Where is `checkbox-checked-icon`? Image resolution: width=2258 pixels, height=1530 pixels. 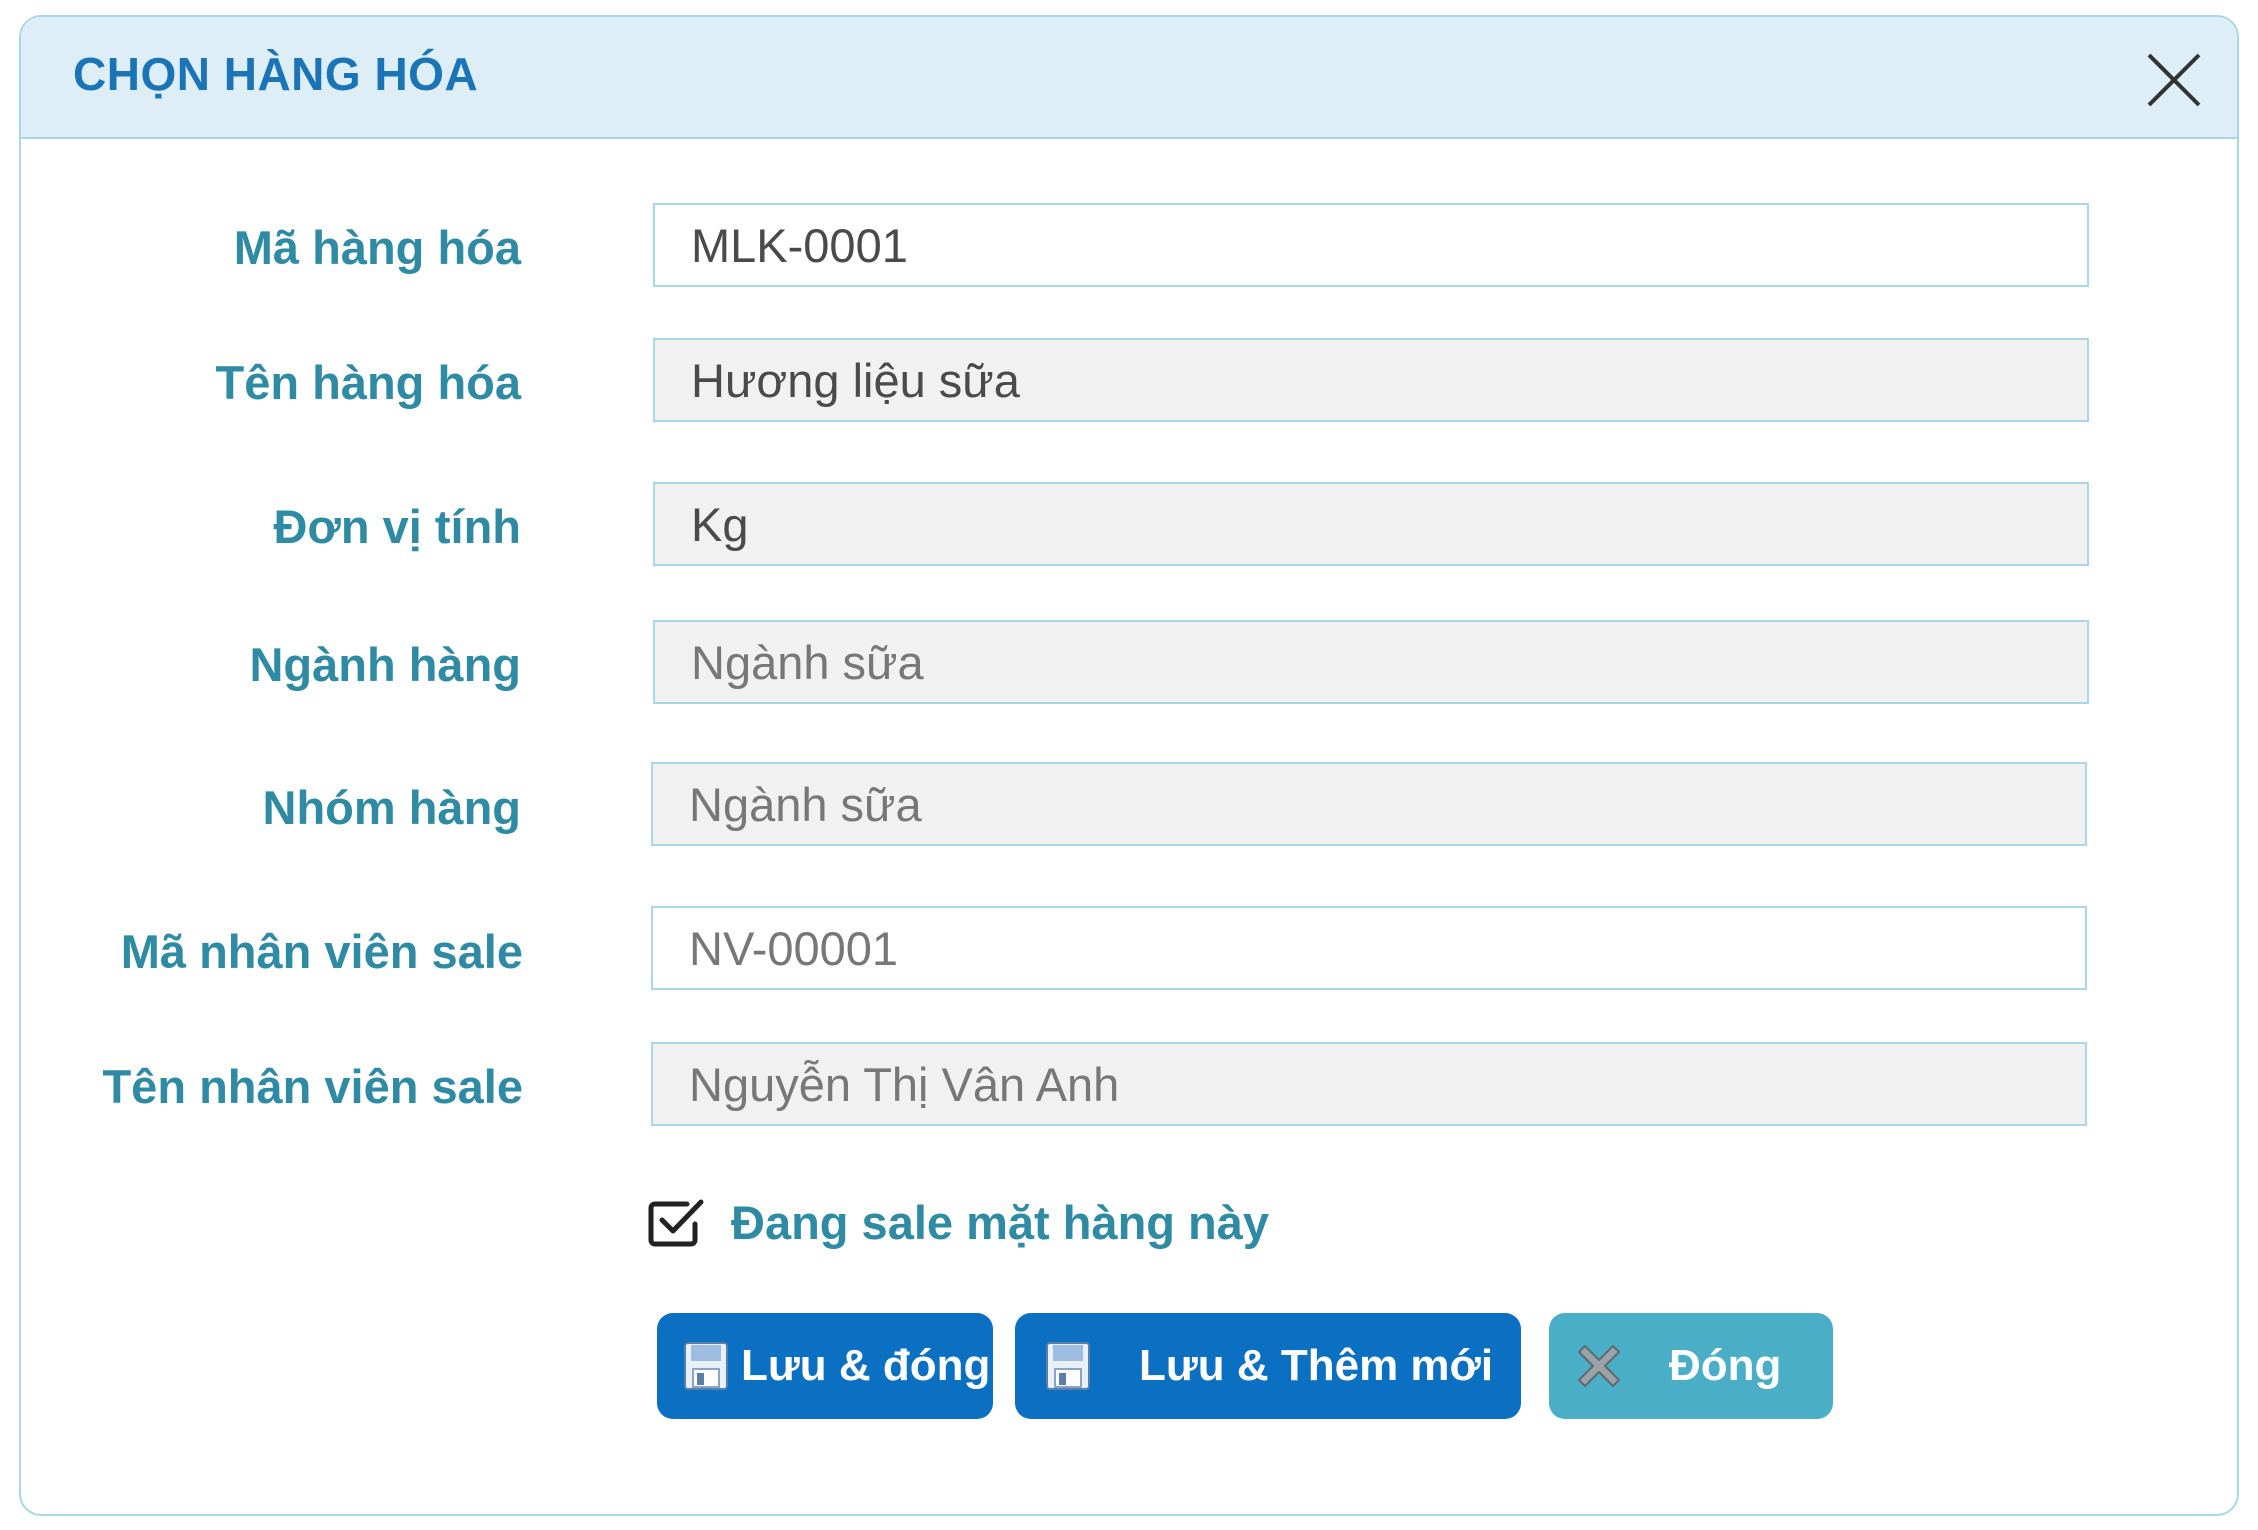
checkbox-checked-icon is located at coordinates (676, 1222).